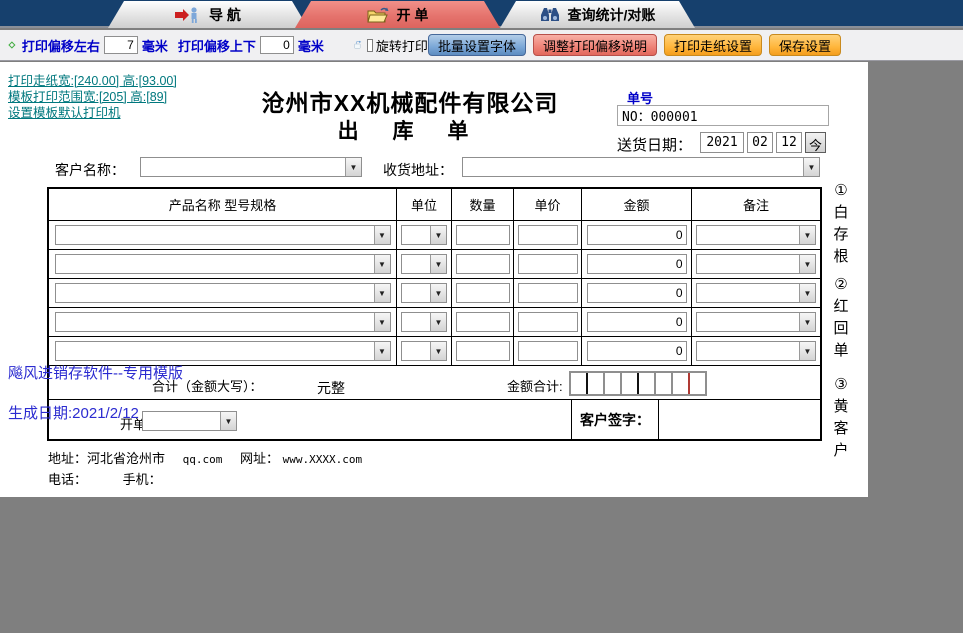  What do you see at coordinates (760, 142) in the screenshot?
I see `date-month-box: 02` at bounding box center [760, 142].